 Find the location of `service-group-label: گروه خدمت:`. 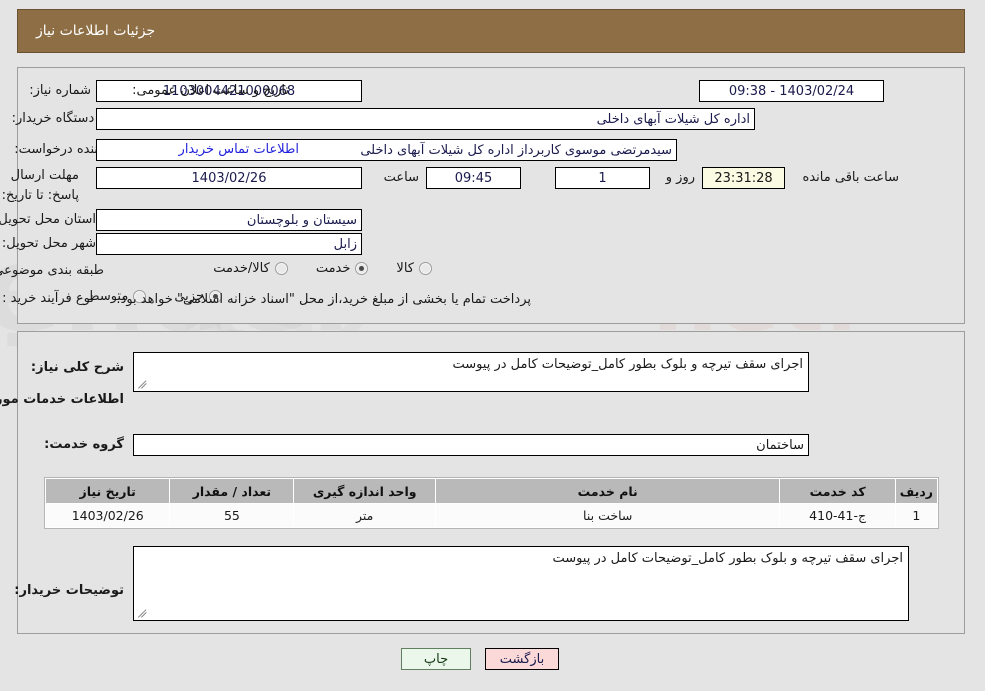

service-group-label: گروه خدمت: is located at coordinates (85, 444).